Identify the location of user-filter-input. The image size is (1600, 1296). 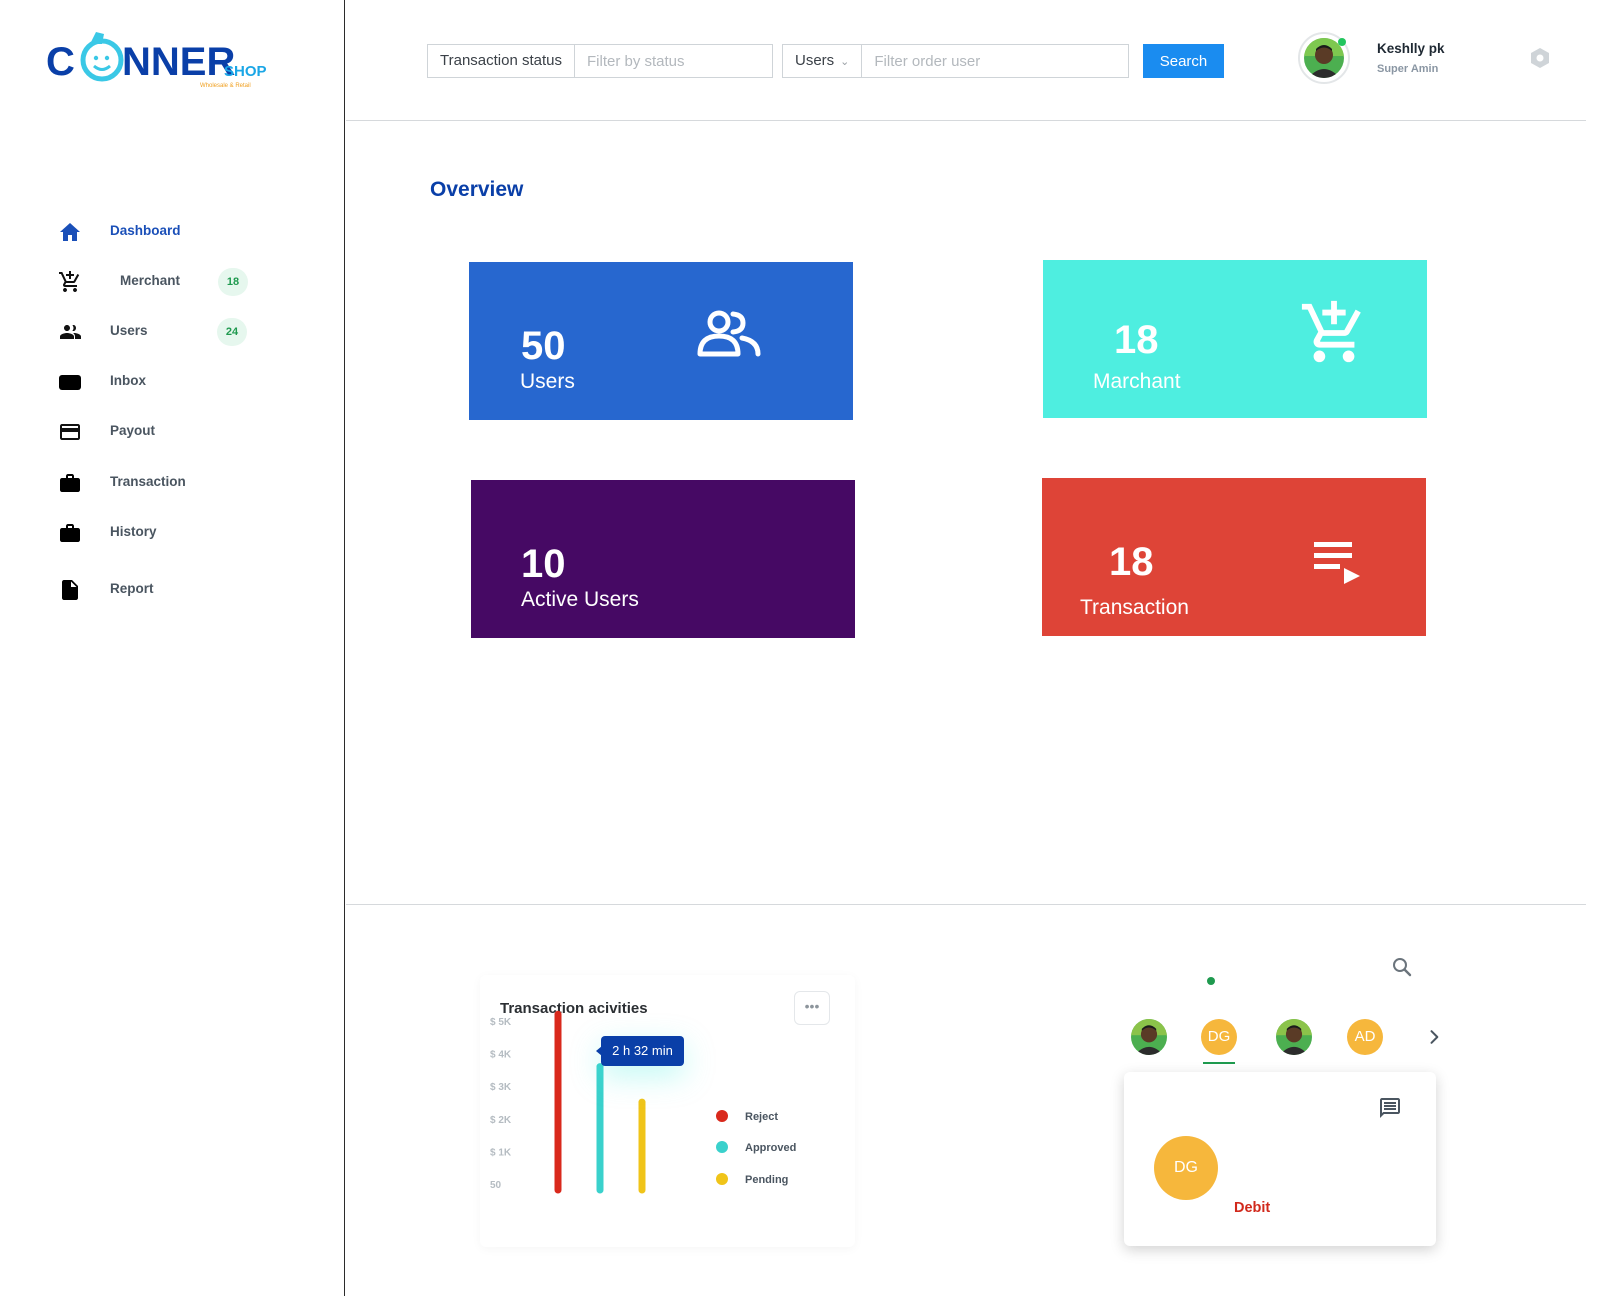
(994, 61).